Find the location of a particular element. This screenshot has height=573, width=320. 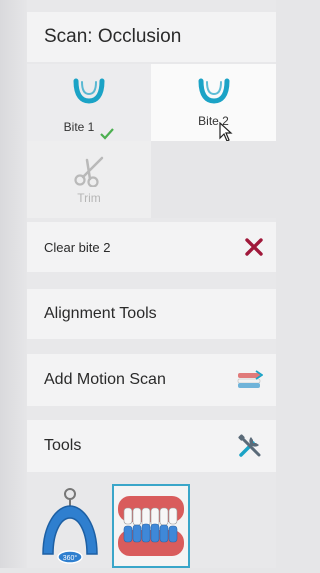

clear-bite-button: Clear bite 2 is located at coordinates (151, 247).